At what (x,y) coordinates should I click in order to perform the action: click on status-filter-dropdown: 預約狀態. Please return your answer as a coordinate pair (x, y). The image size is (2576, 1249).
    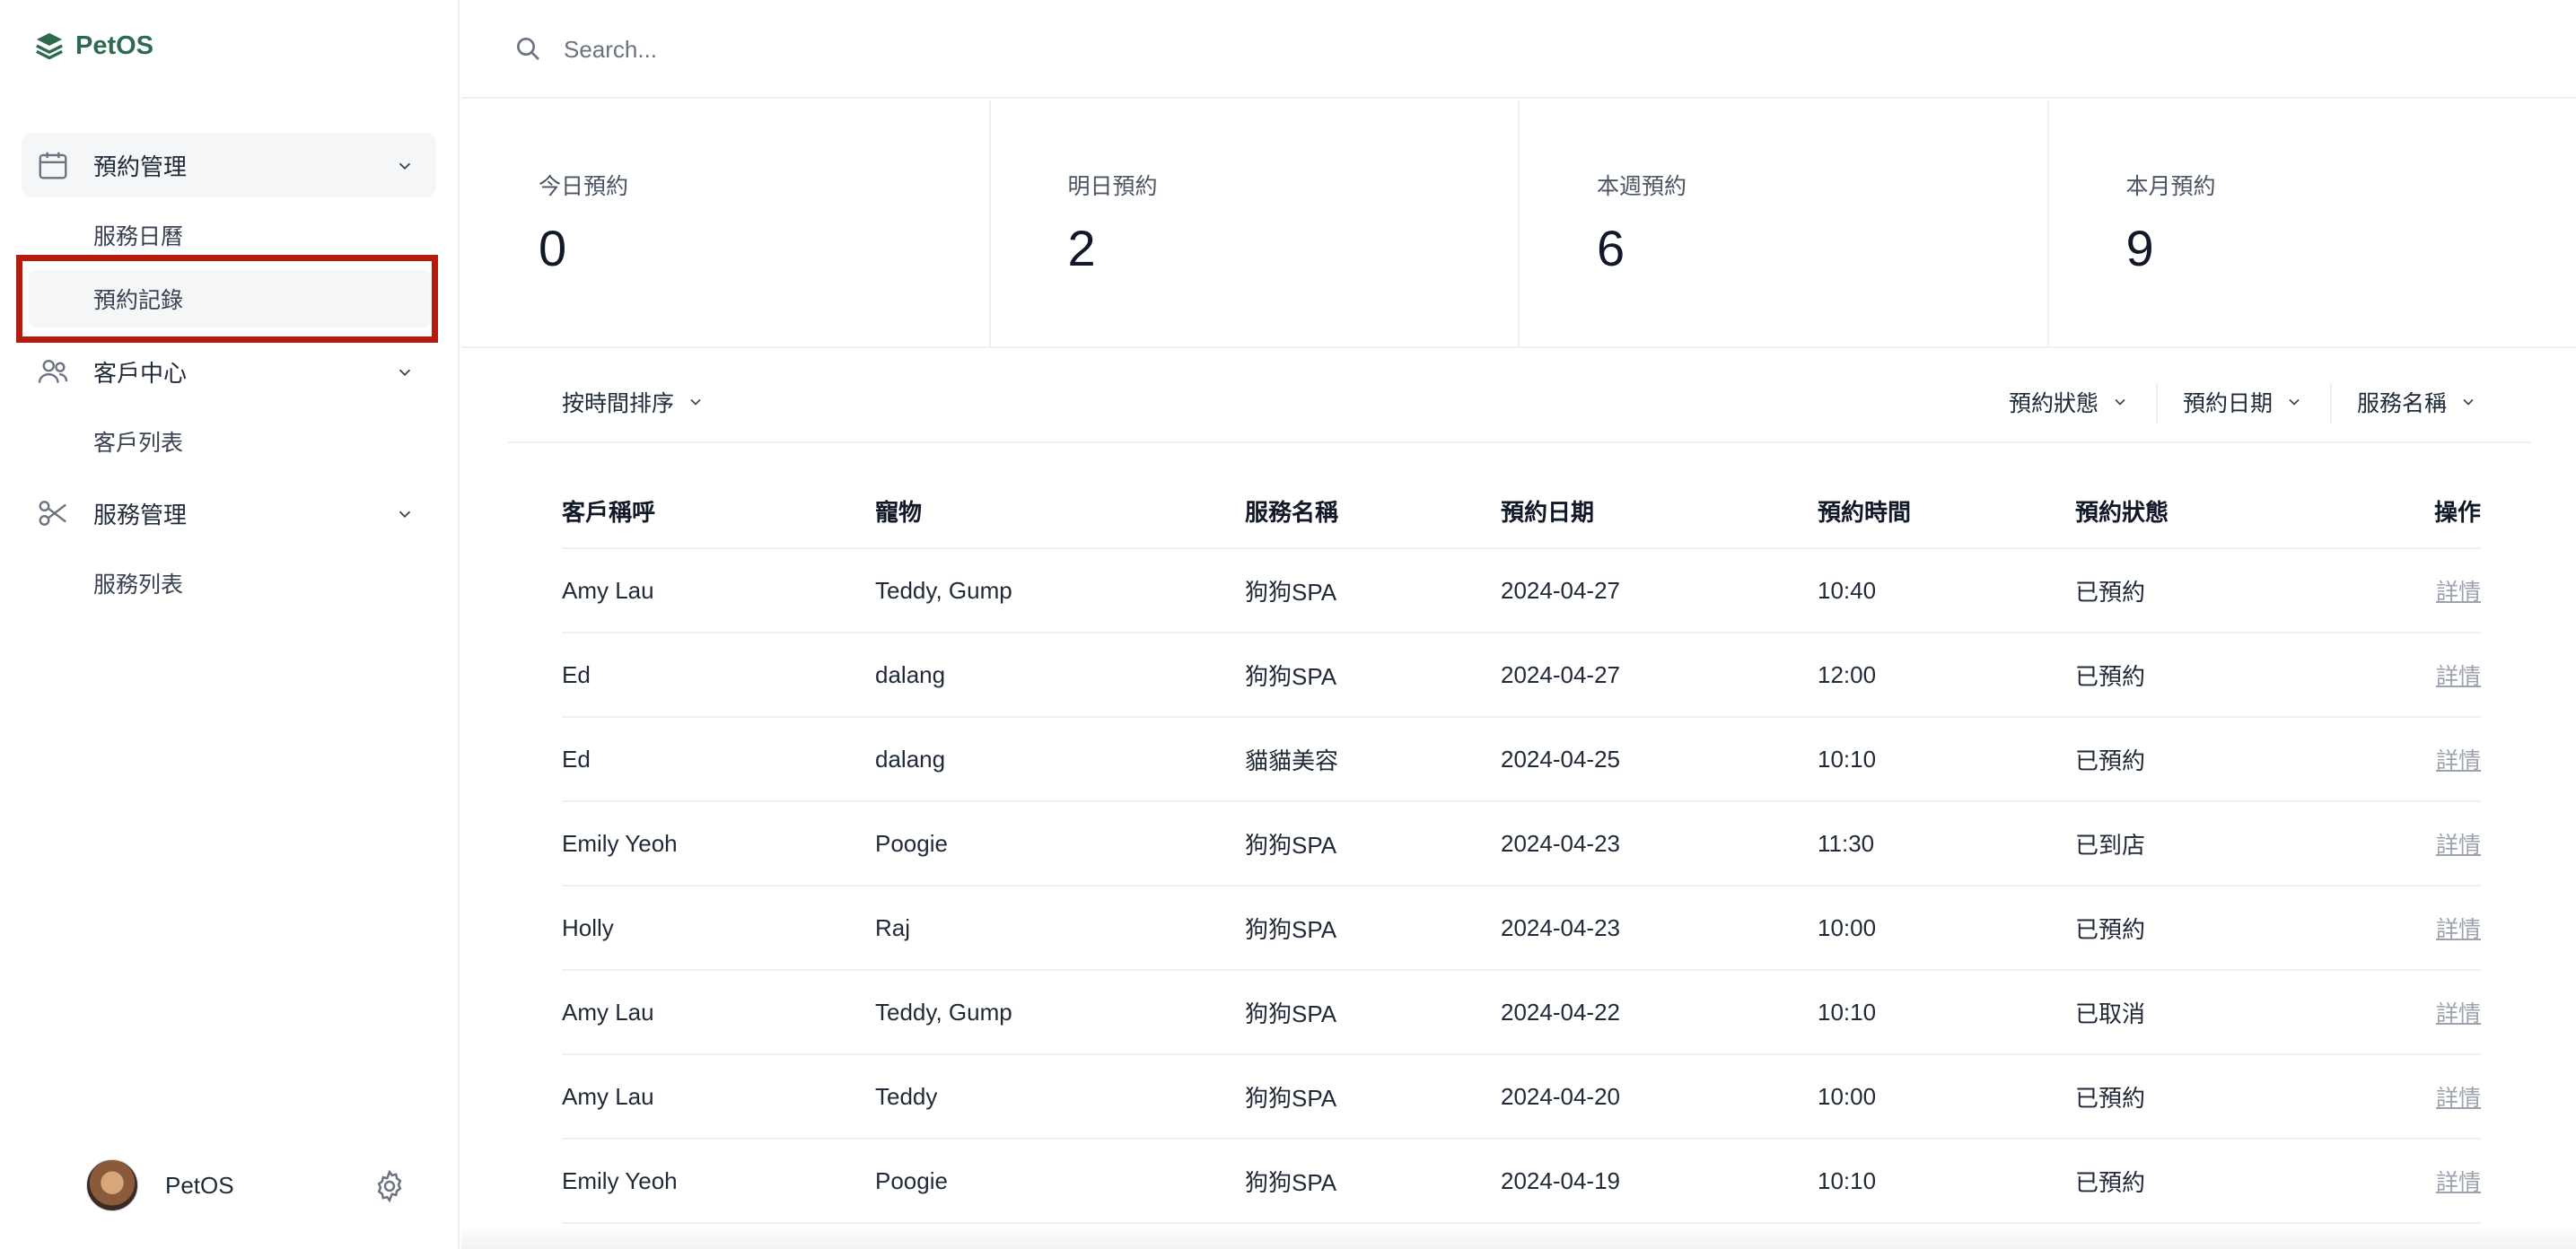
    Looking at the image, I should click on (2069, 402).